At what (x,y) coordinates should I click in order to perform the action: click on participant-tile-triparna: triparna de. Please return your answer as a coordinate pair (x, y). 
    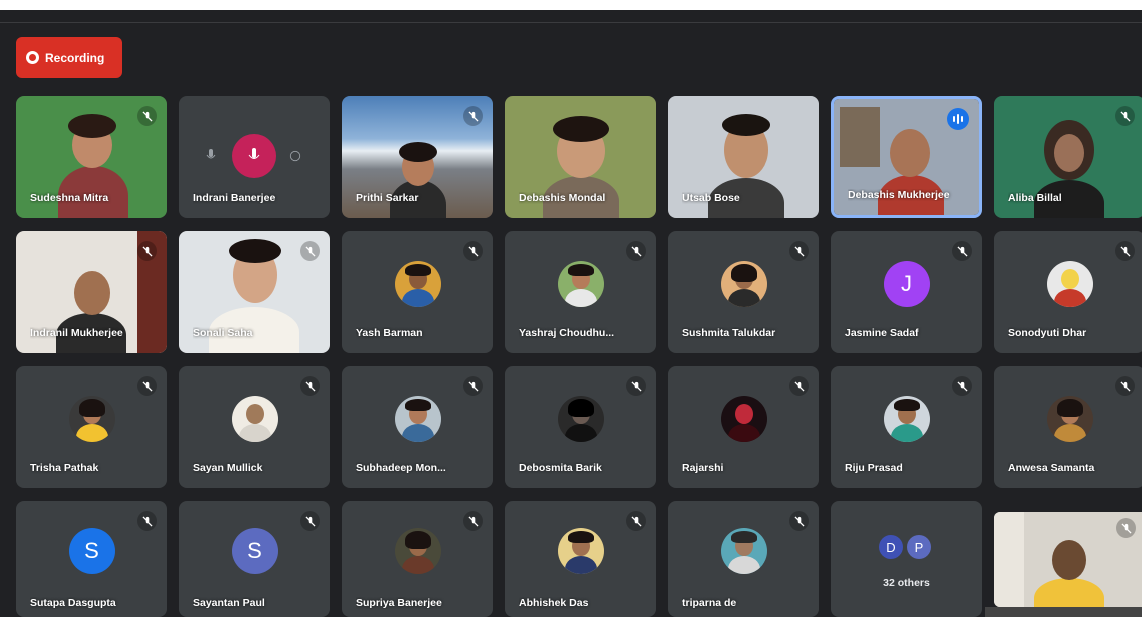
    Looking at the image, I should click on (743, 559).